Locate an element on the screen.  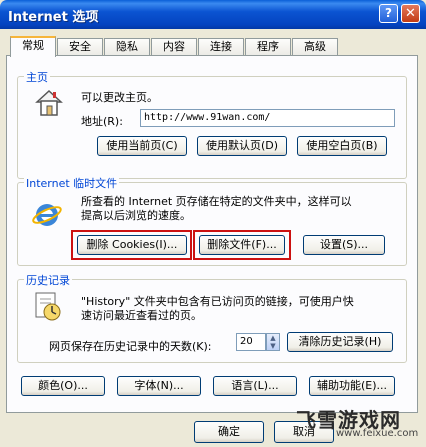
watermark-url: www.feixue.com is located at coordinates (377, 433).